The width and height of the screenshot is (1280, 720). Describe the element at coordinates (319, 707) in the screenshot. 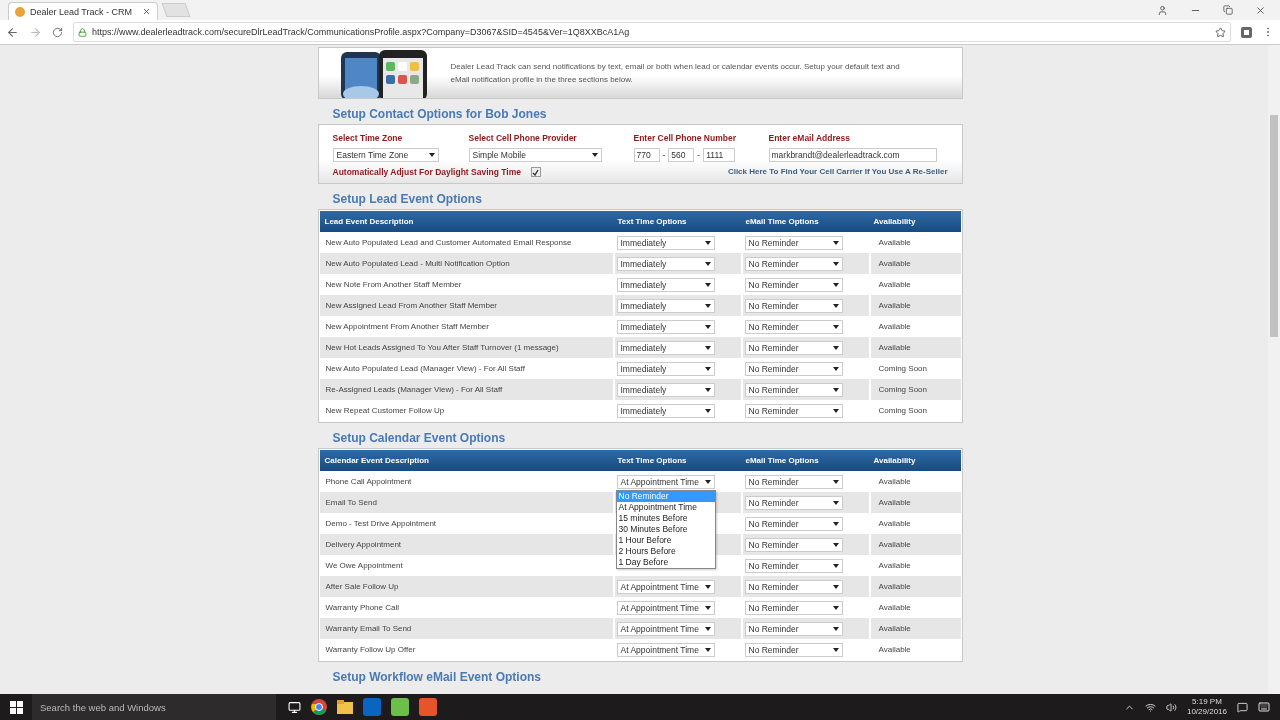

I see `browser-icon` at that location.